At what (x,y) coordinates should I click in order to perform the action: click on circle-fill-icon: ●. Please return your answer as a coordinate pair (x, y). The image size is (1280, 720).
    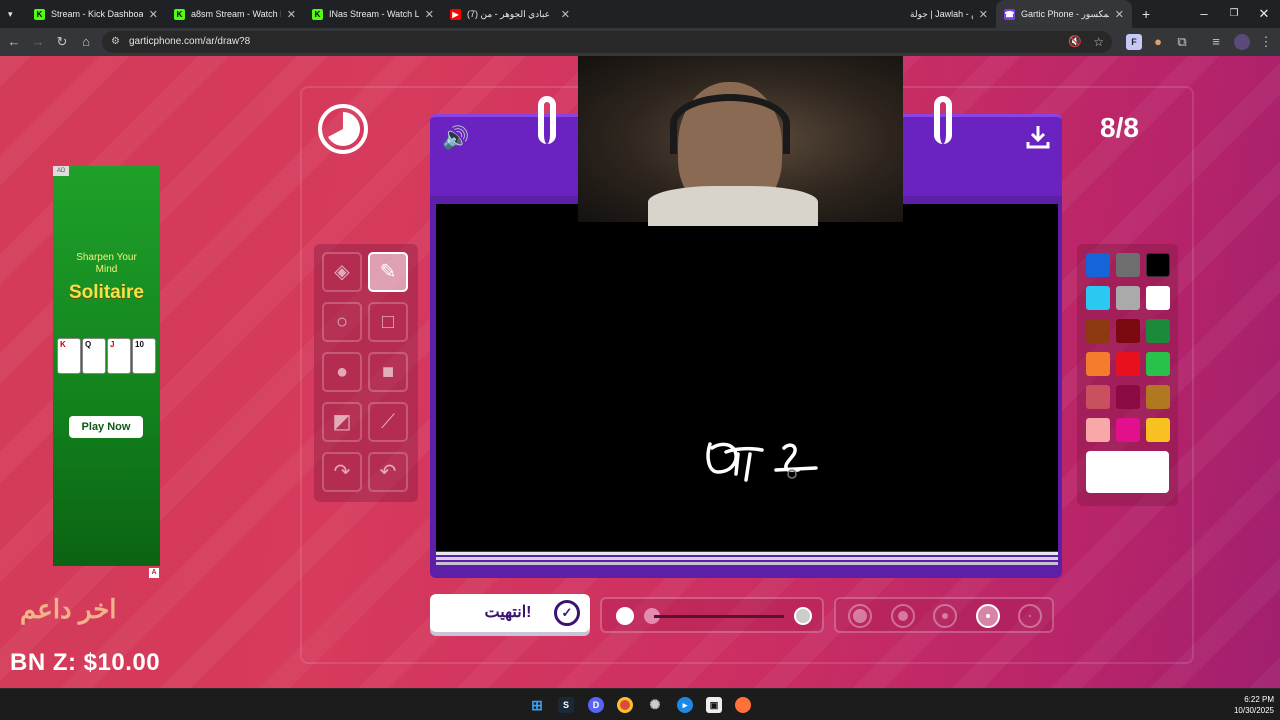
    Looking at the image, I should click on (342, 372).